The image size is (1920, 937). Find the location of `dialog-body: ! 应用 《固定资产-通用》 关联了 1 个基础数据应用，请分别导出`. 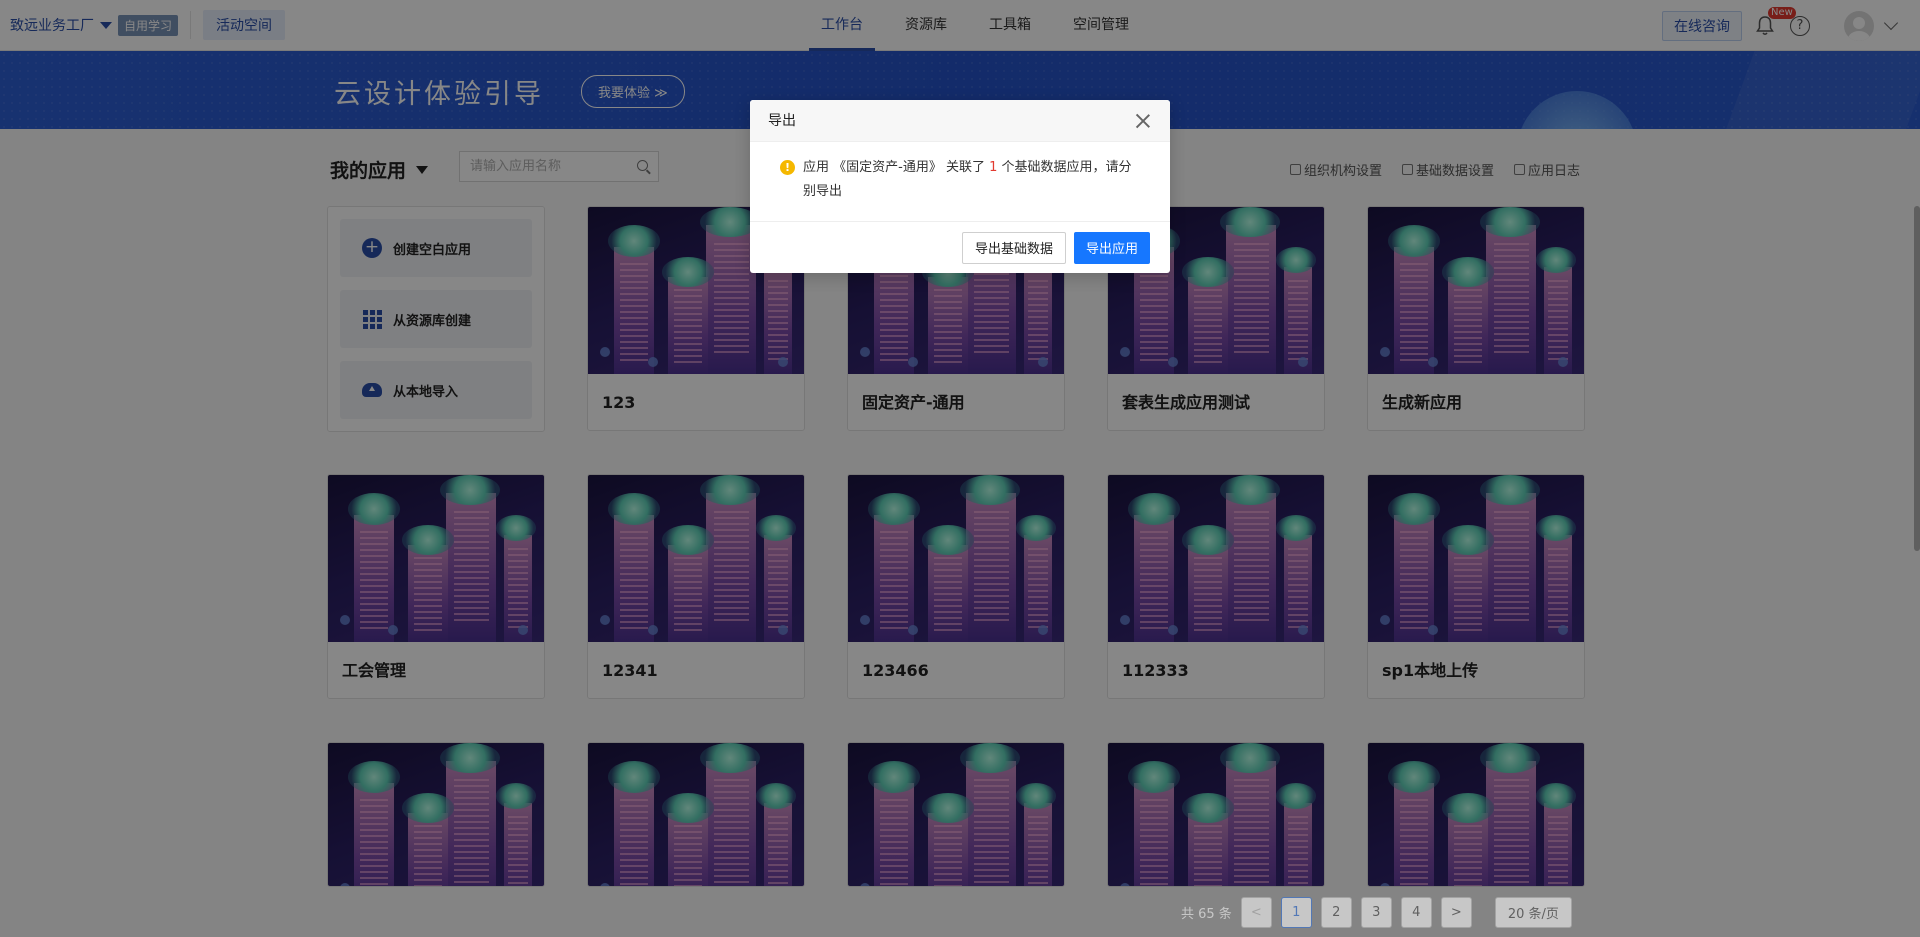

dialog-body: ! 应用 《固定资产-通用》 关联了 1 个基础数据应用，请分别导出 is located at coordinates (960, 173).